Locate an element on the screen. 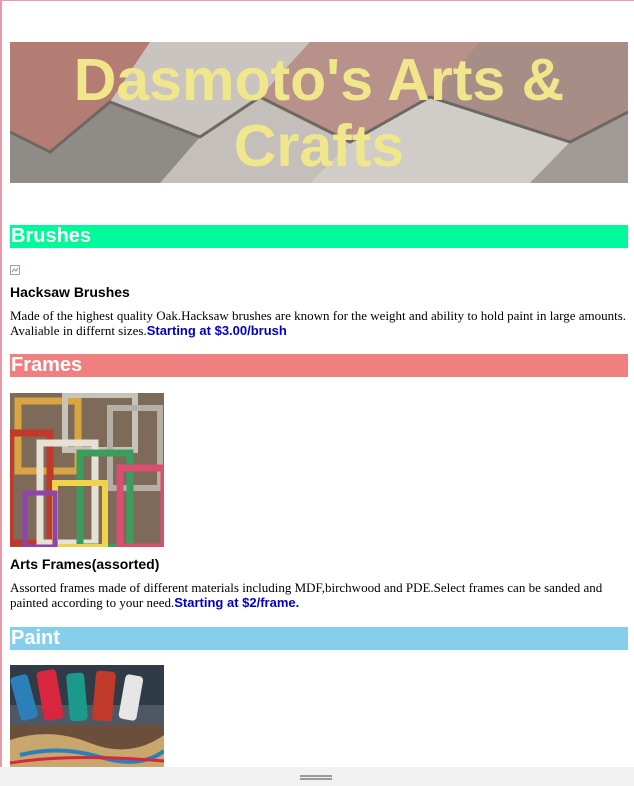 This screenshot has width=634, height=786. section-heading-paint: Paint is located at coordinates (319, 638).